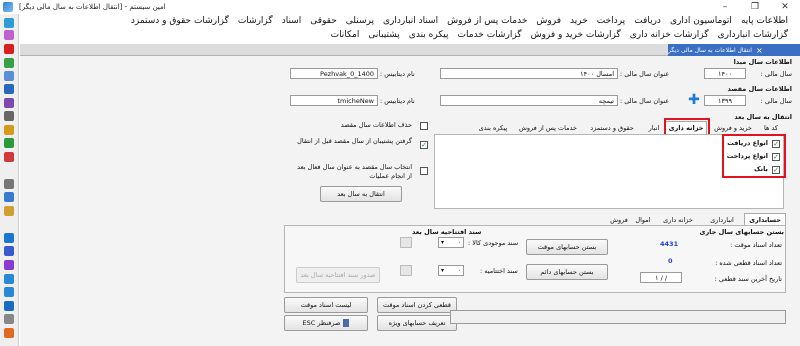 The width and height of the screenshot is (800, 346). What do you see at coordinates (776, 74) in the screenshot?
I see `source-year-label: سال مالی :` at bounding box center [776, 74].